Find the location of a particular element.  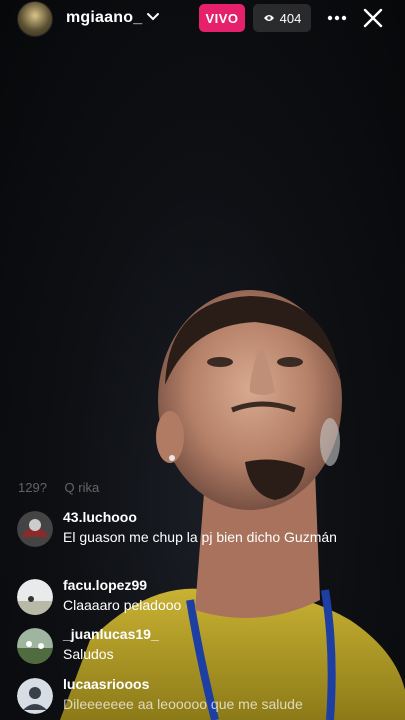

comment-text: Claaaaro peladooo is located at coordinates (122, 605).